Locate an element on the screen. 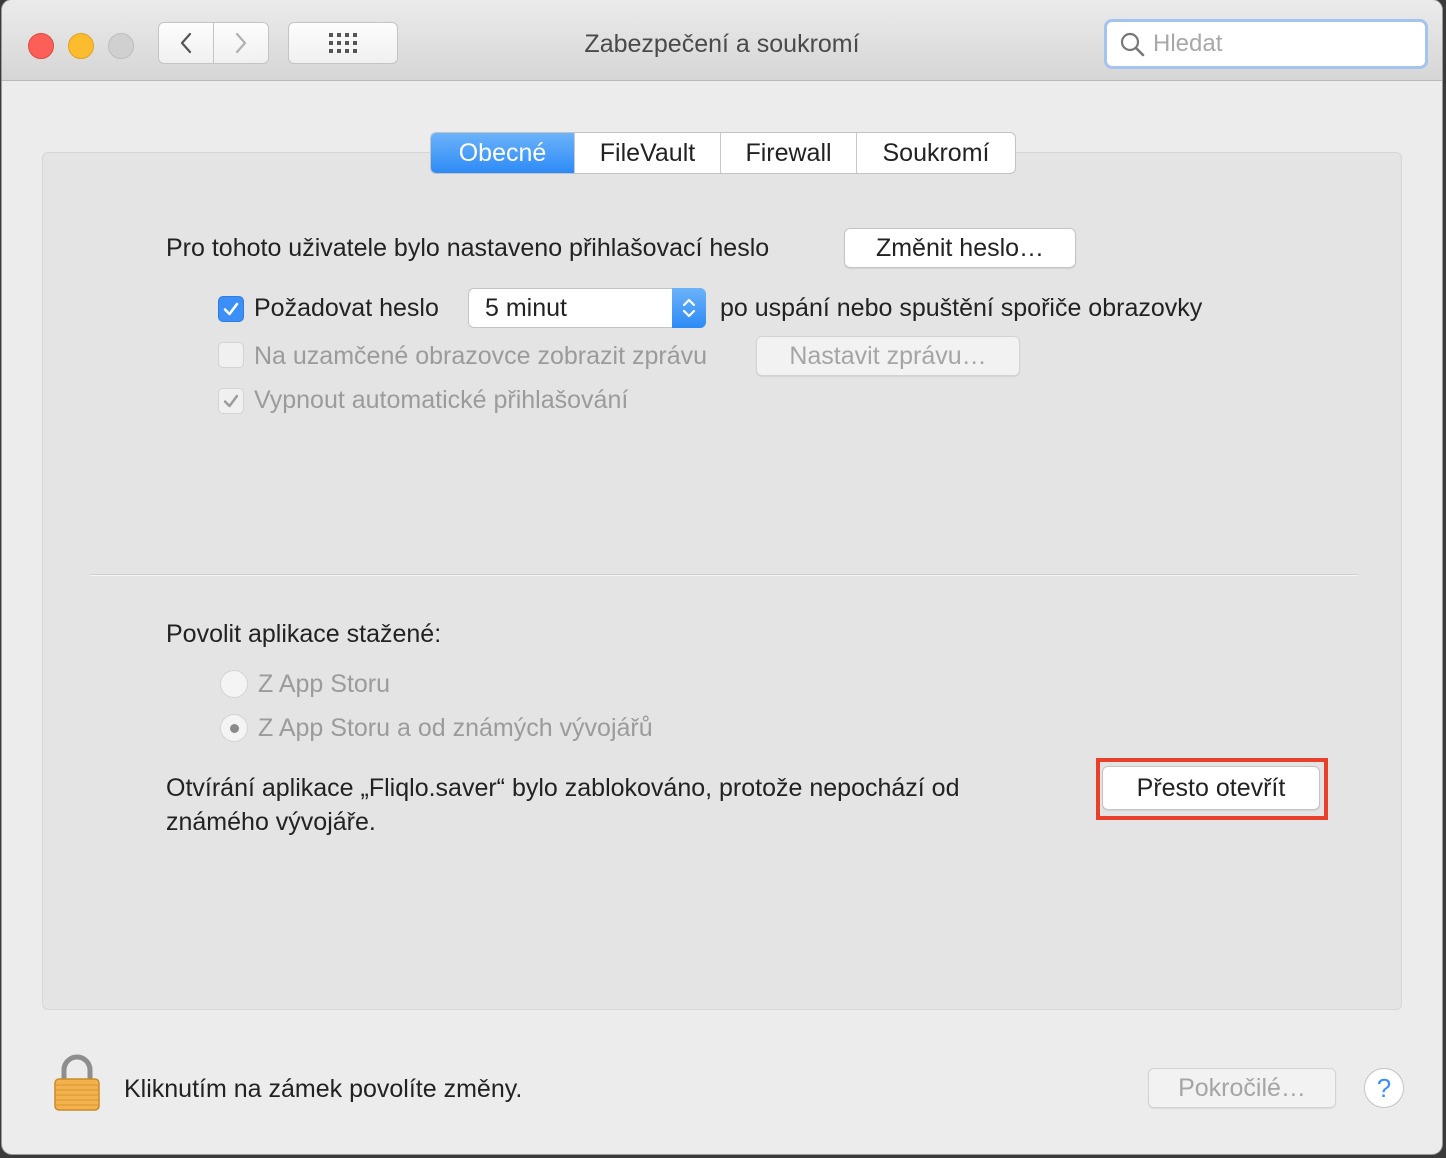 The width and height of the screenshot is (1446, 1158). section-divider is located at coordinates (724, 575).